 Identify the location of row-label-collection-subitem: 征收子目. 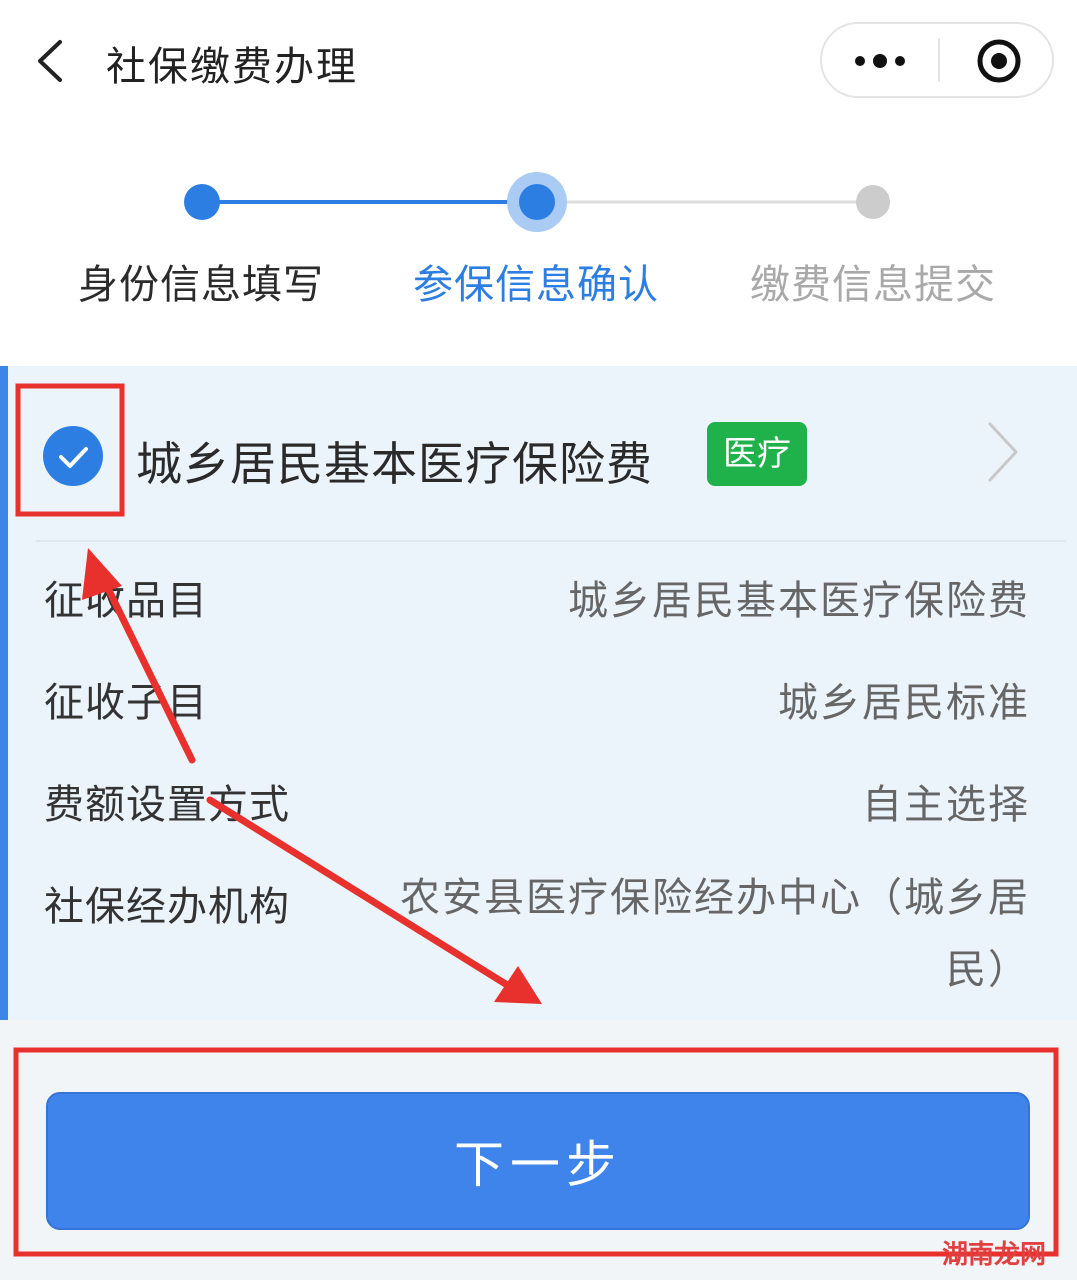
(126, 703).